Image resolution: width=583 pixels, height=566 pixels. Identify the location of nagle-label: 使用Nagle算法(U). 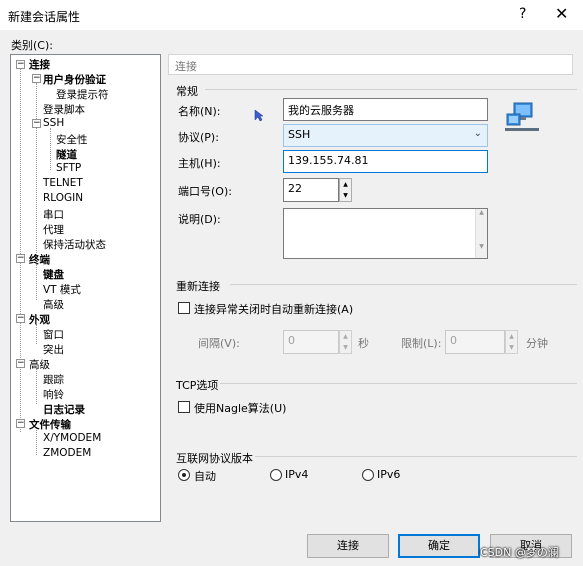
(240, 408).